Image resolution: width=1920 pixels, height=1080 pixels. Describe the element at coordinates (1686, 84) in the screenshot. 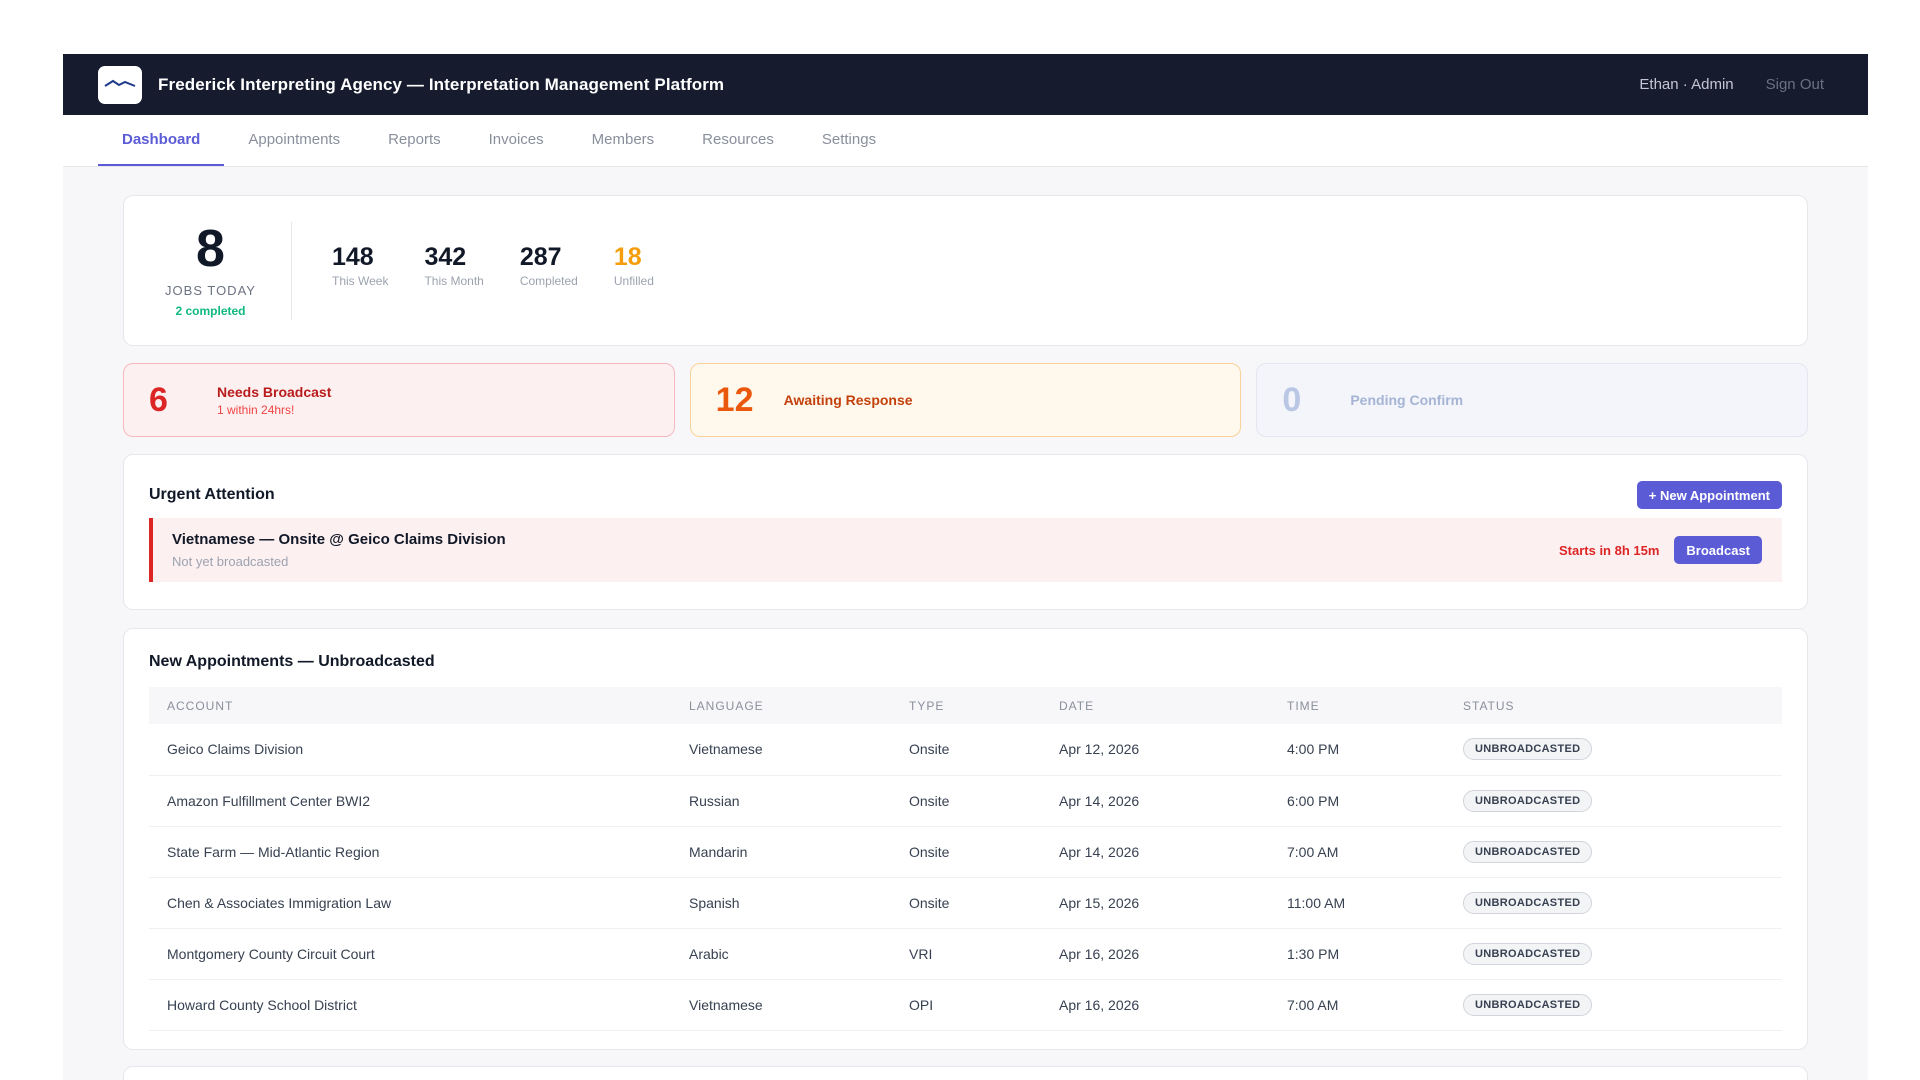

I see `user-label: Ethan · Admin` at that location.